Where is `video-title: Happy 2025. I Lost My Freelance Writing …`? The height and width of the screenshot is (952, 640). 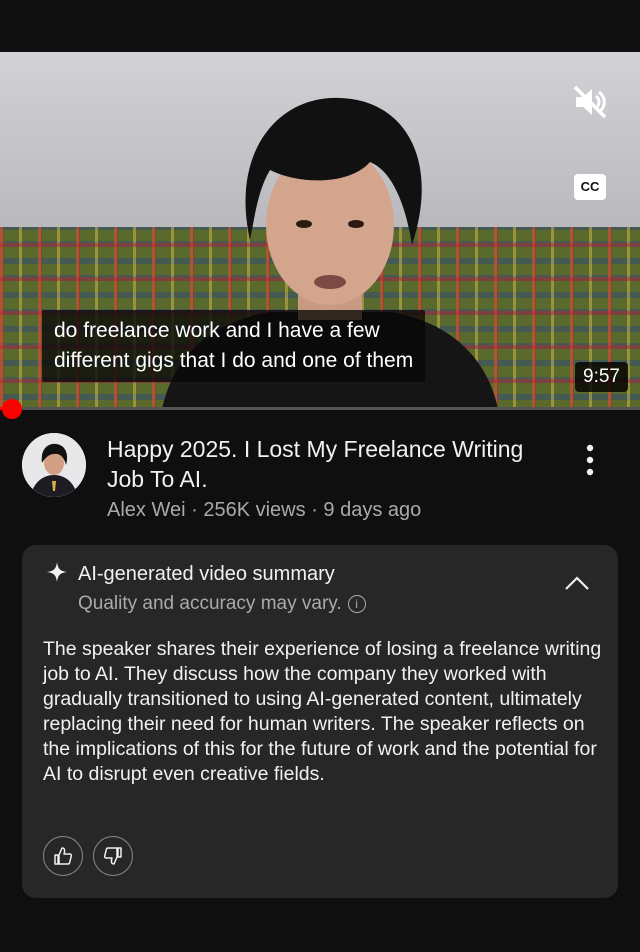 video-title: Happy 2025. I Lost My Freelance Writing … is located at coordinates (322, 464).